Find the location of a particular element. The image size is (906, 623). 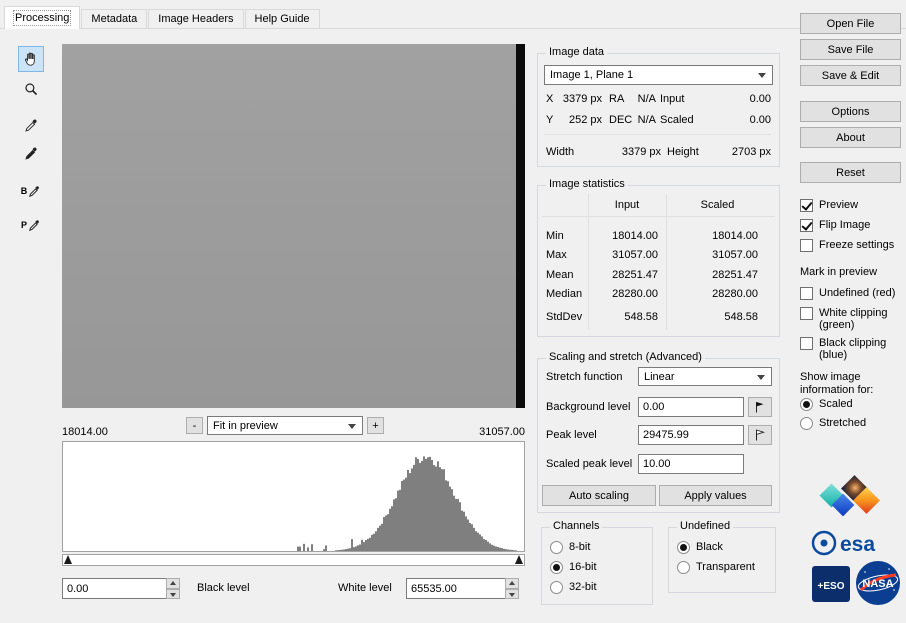

about-label: About is located at coordinates (850, 137).